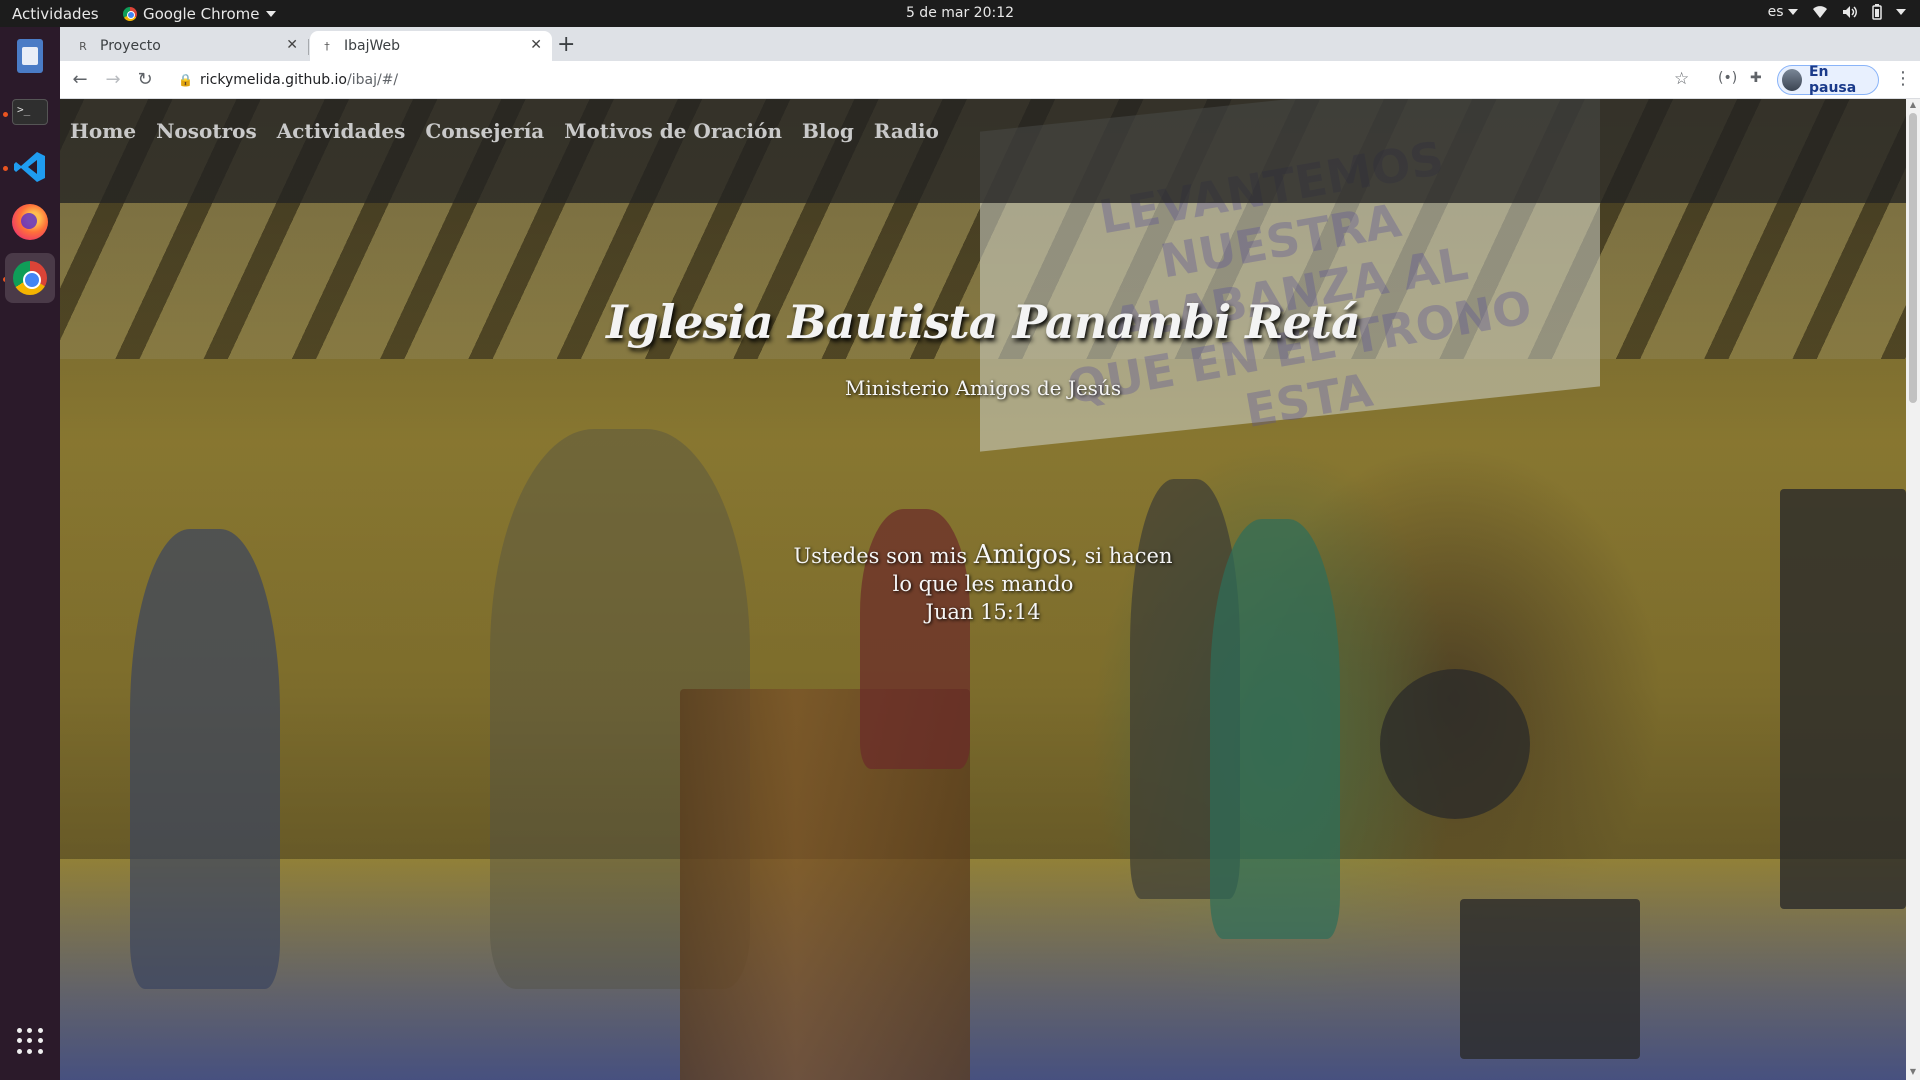 Image resolution: width=1920 pixels, height=1080 pixels. What do you see at coordinates (1820, 12) in the screenshot?
I see `wifi-icon` at bounding box center [1820, 12].